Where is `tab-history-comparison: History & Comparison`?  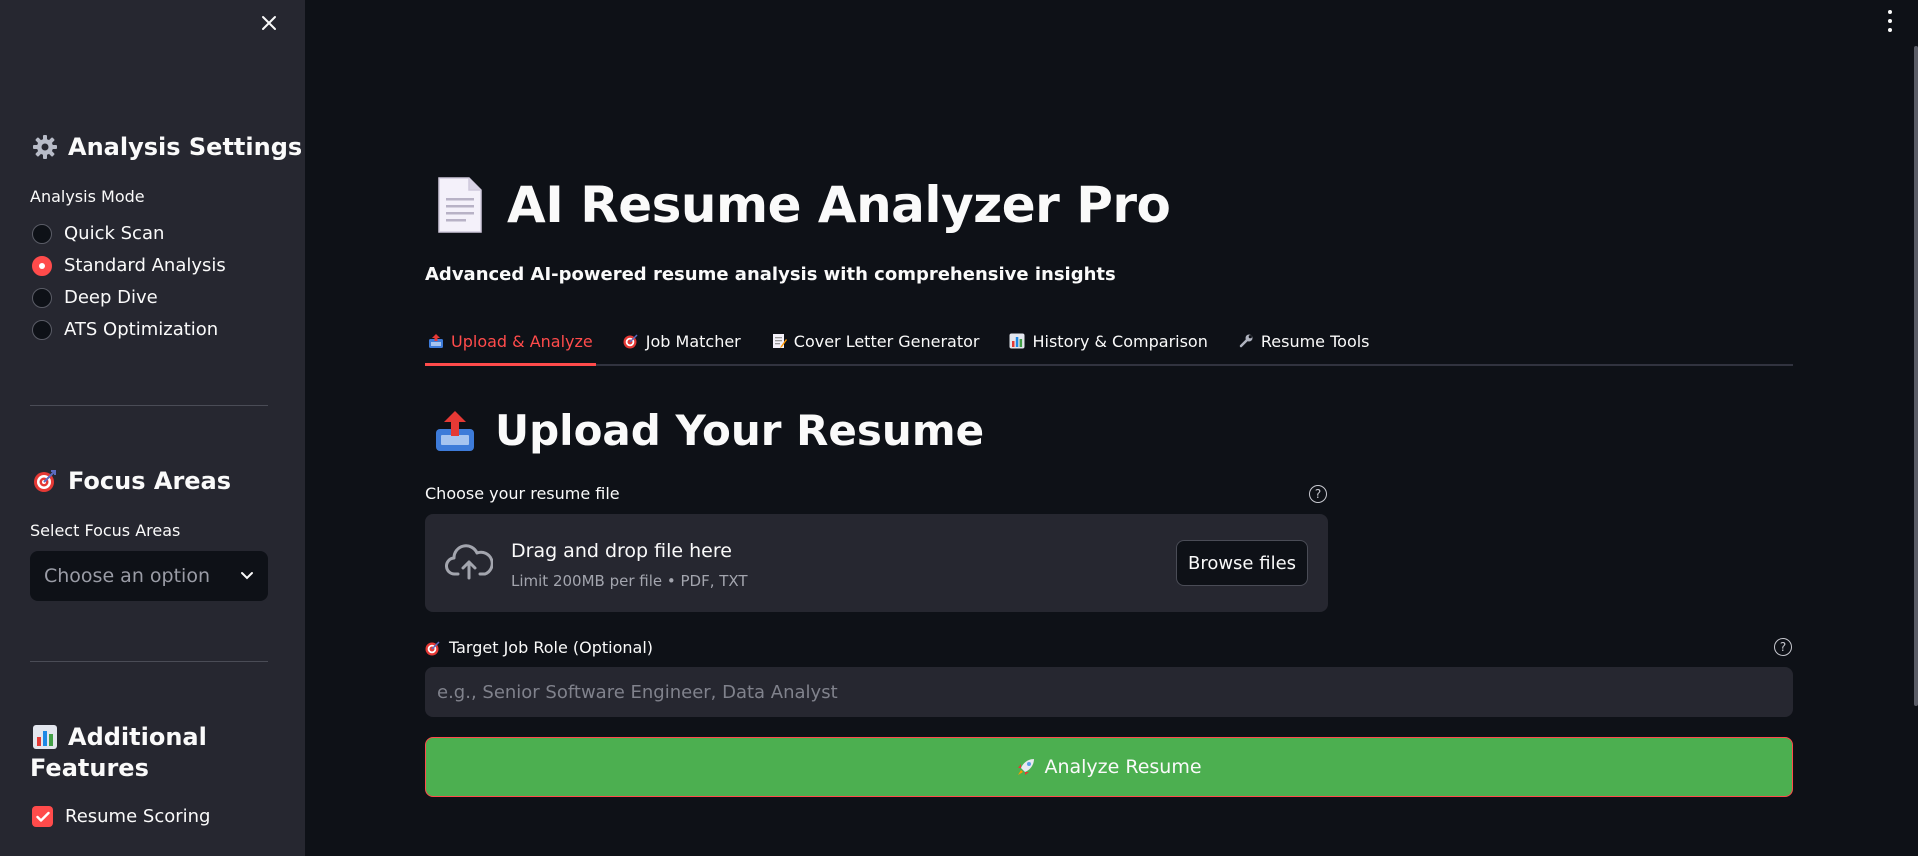 tab-history-comparison: History & Comparison is located at coordinates (1108, 341).